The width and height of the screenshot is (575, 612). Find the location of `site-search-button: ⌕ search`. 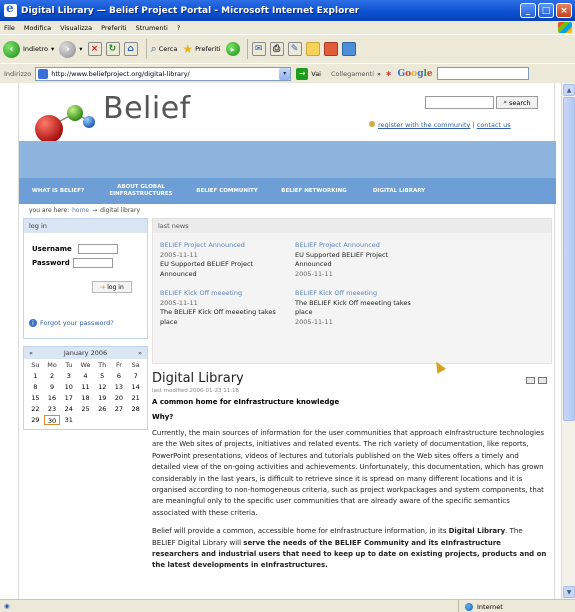

site-search-button: ⌕ search is located at coordinates (517, 102).